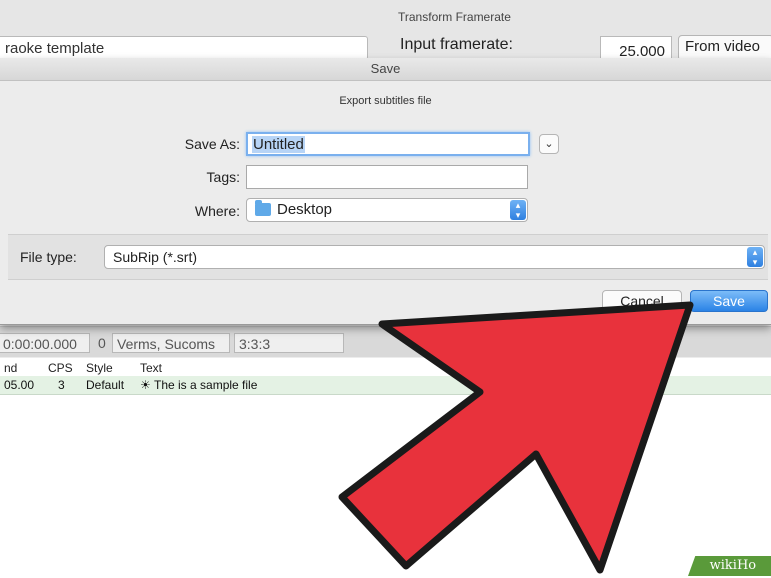 The width and height of the screenshot is (771, 578). I want to click on file-type-value: SubRip (*.srt), so click(155, 257).